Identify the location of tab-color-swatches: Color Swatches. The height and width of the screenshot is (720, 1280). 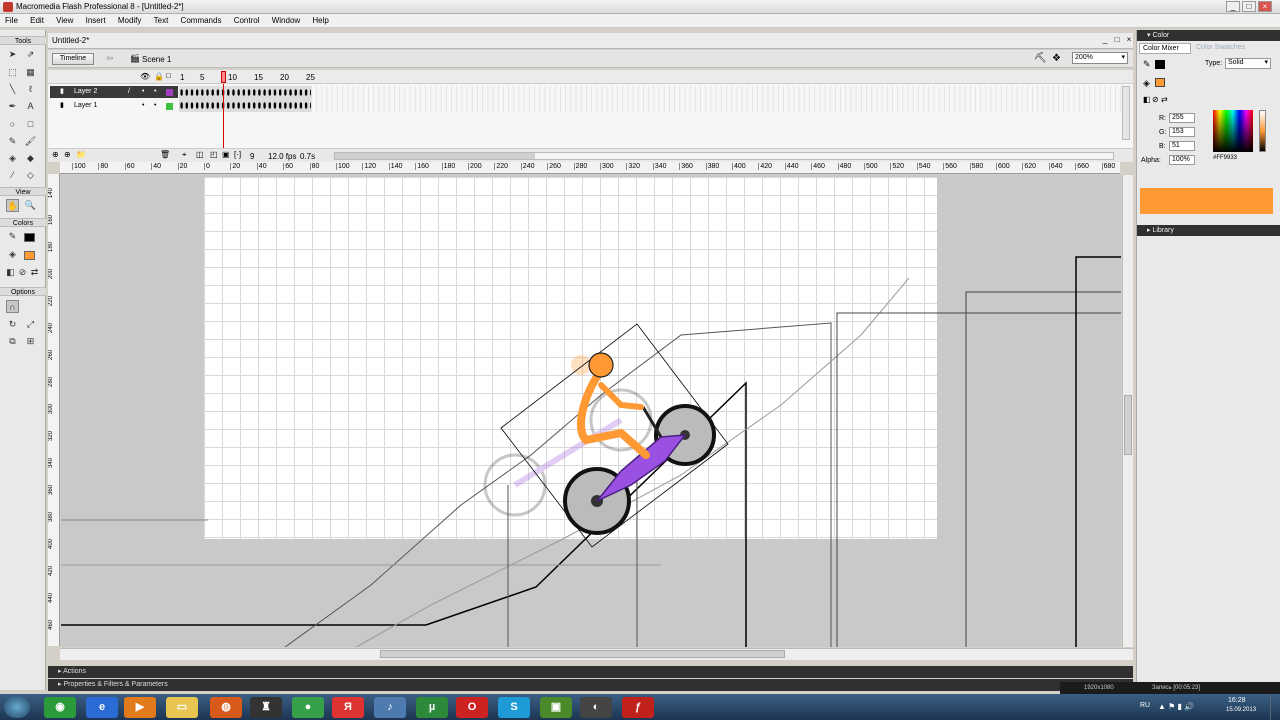
(1223, 48).